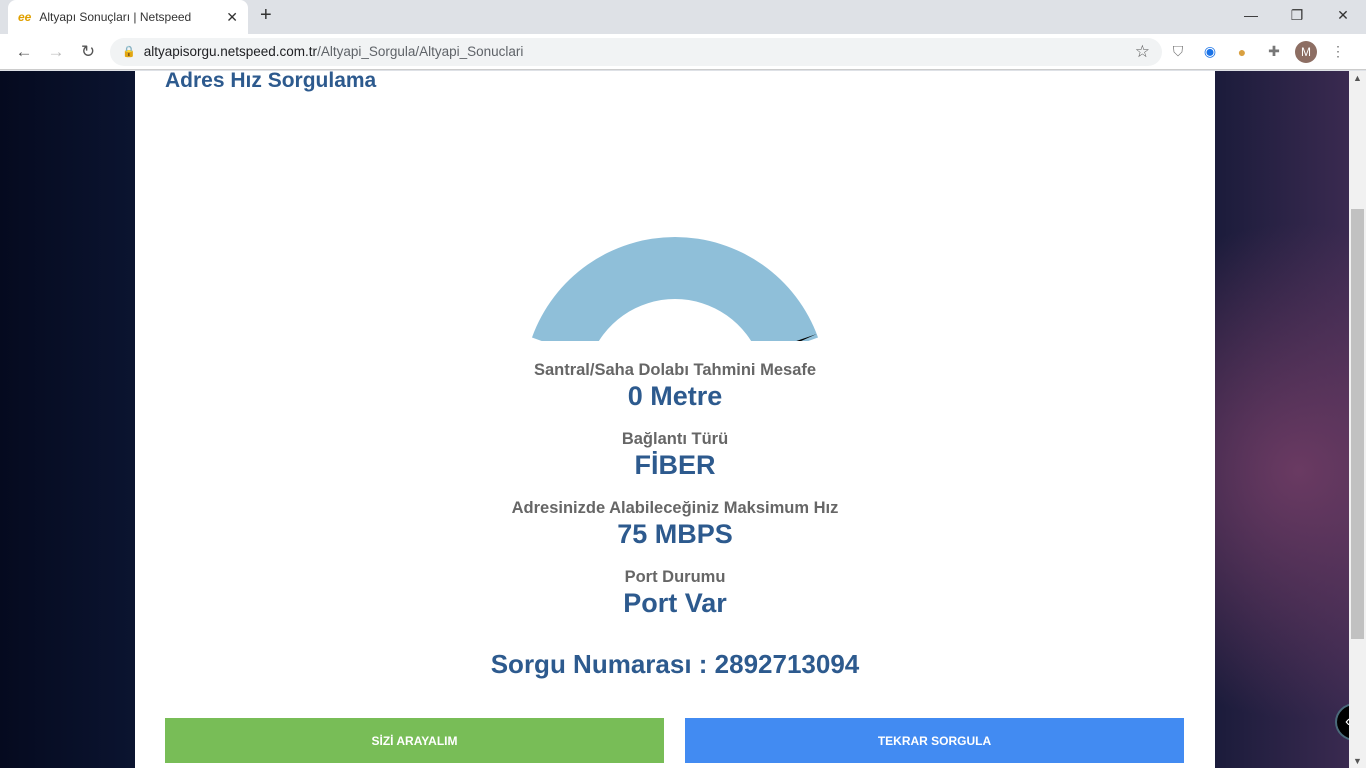 This screenshot has height=768, width=1366. Describe the element at coordinates (675, 534) in the screenshot. I see `max-speed-value: 75 MBPS` at that location.